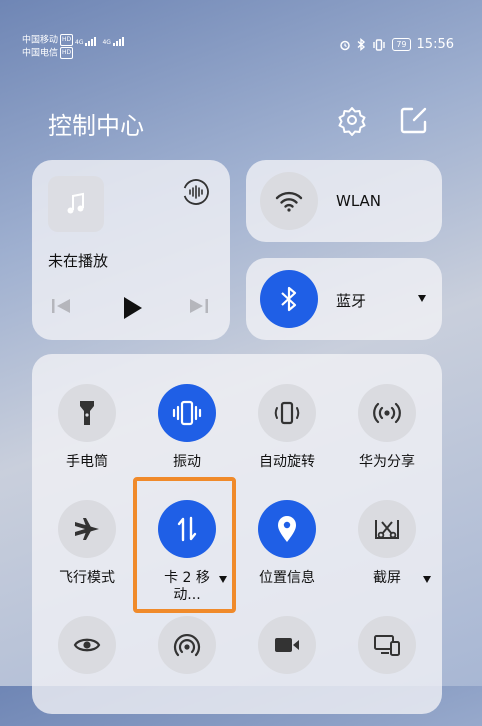 The image size is (482, 726). What do you see at coordinates (96, 126) in the screenshot?
I see `page-title: 控制中心` at bounding box center [96, 126].